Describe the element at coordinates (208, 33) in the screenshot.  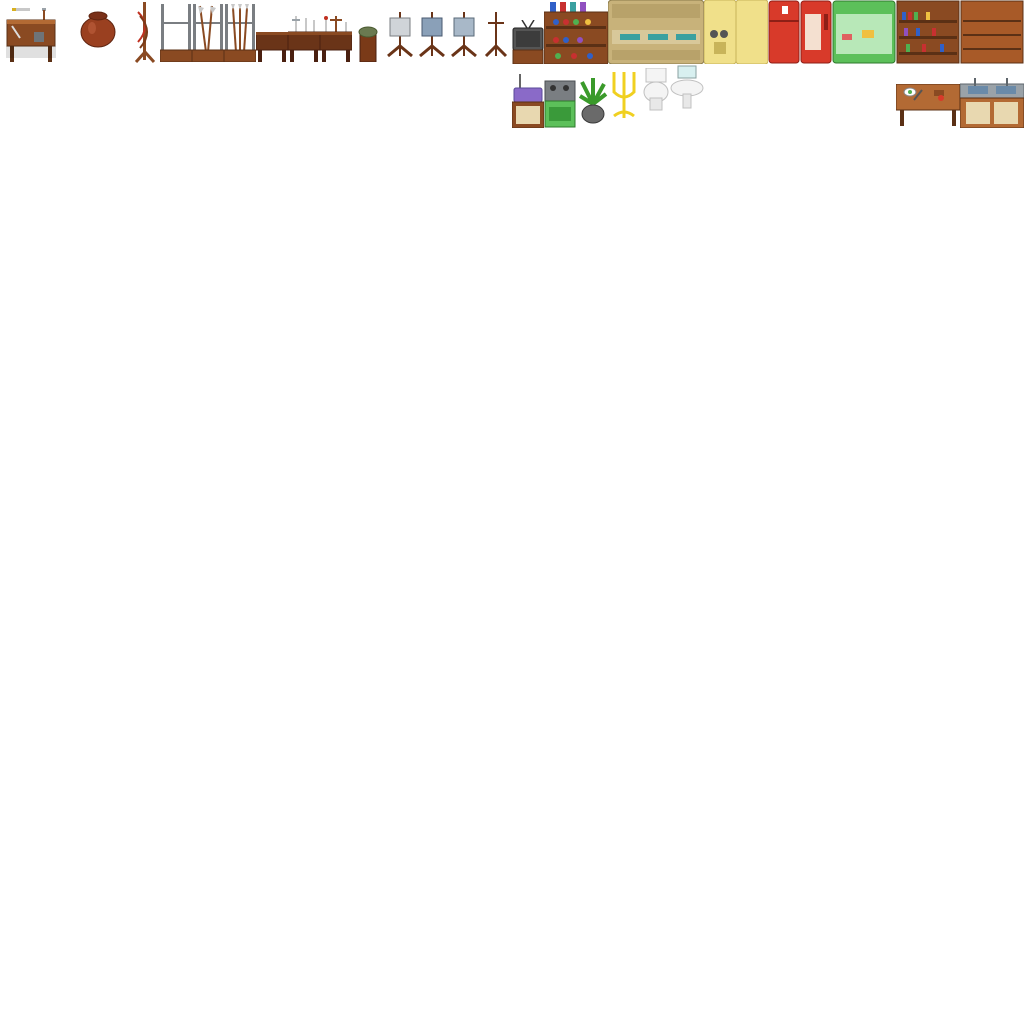
I see `weapon-rack-halberds-sprite` at that location.